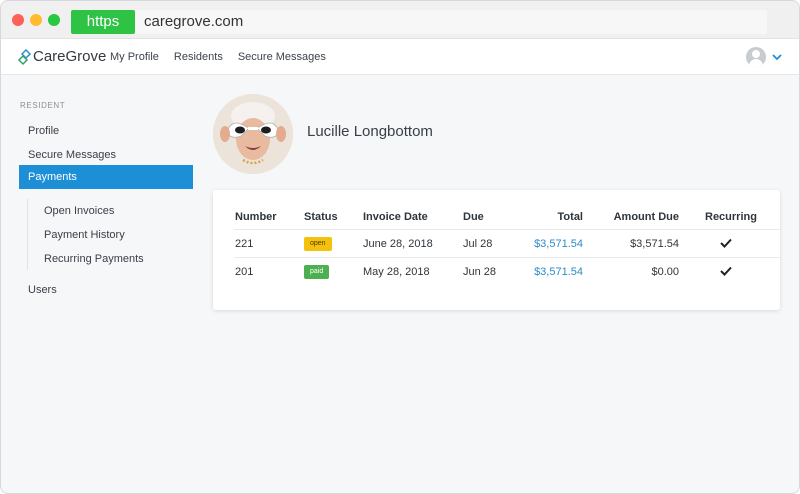  I want to click on maximize-window-button, so click(54, 20).